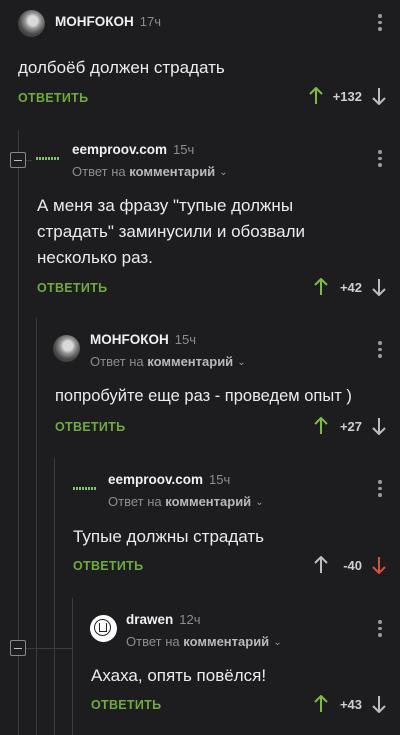 The height and width of the screenshot is (735, 400). I want to click on comment-text: долбоёб должен страдать, so click(121, 67).